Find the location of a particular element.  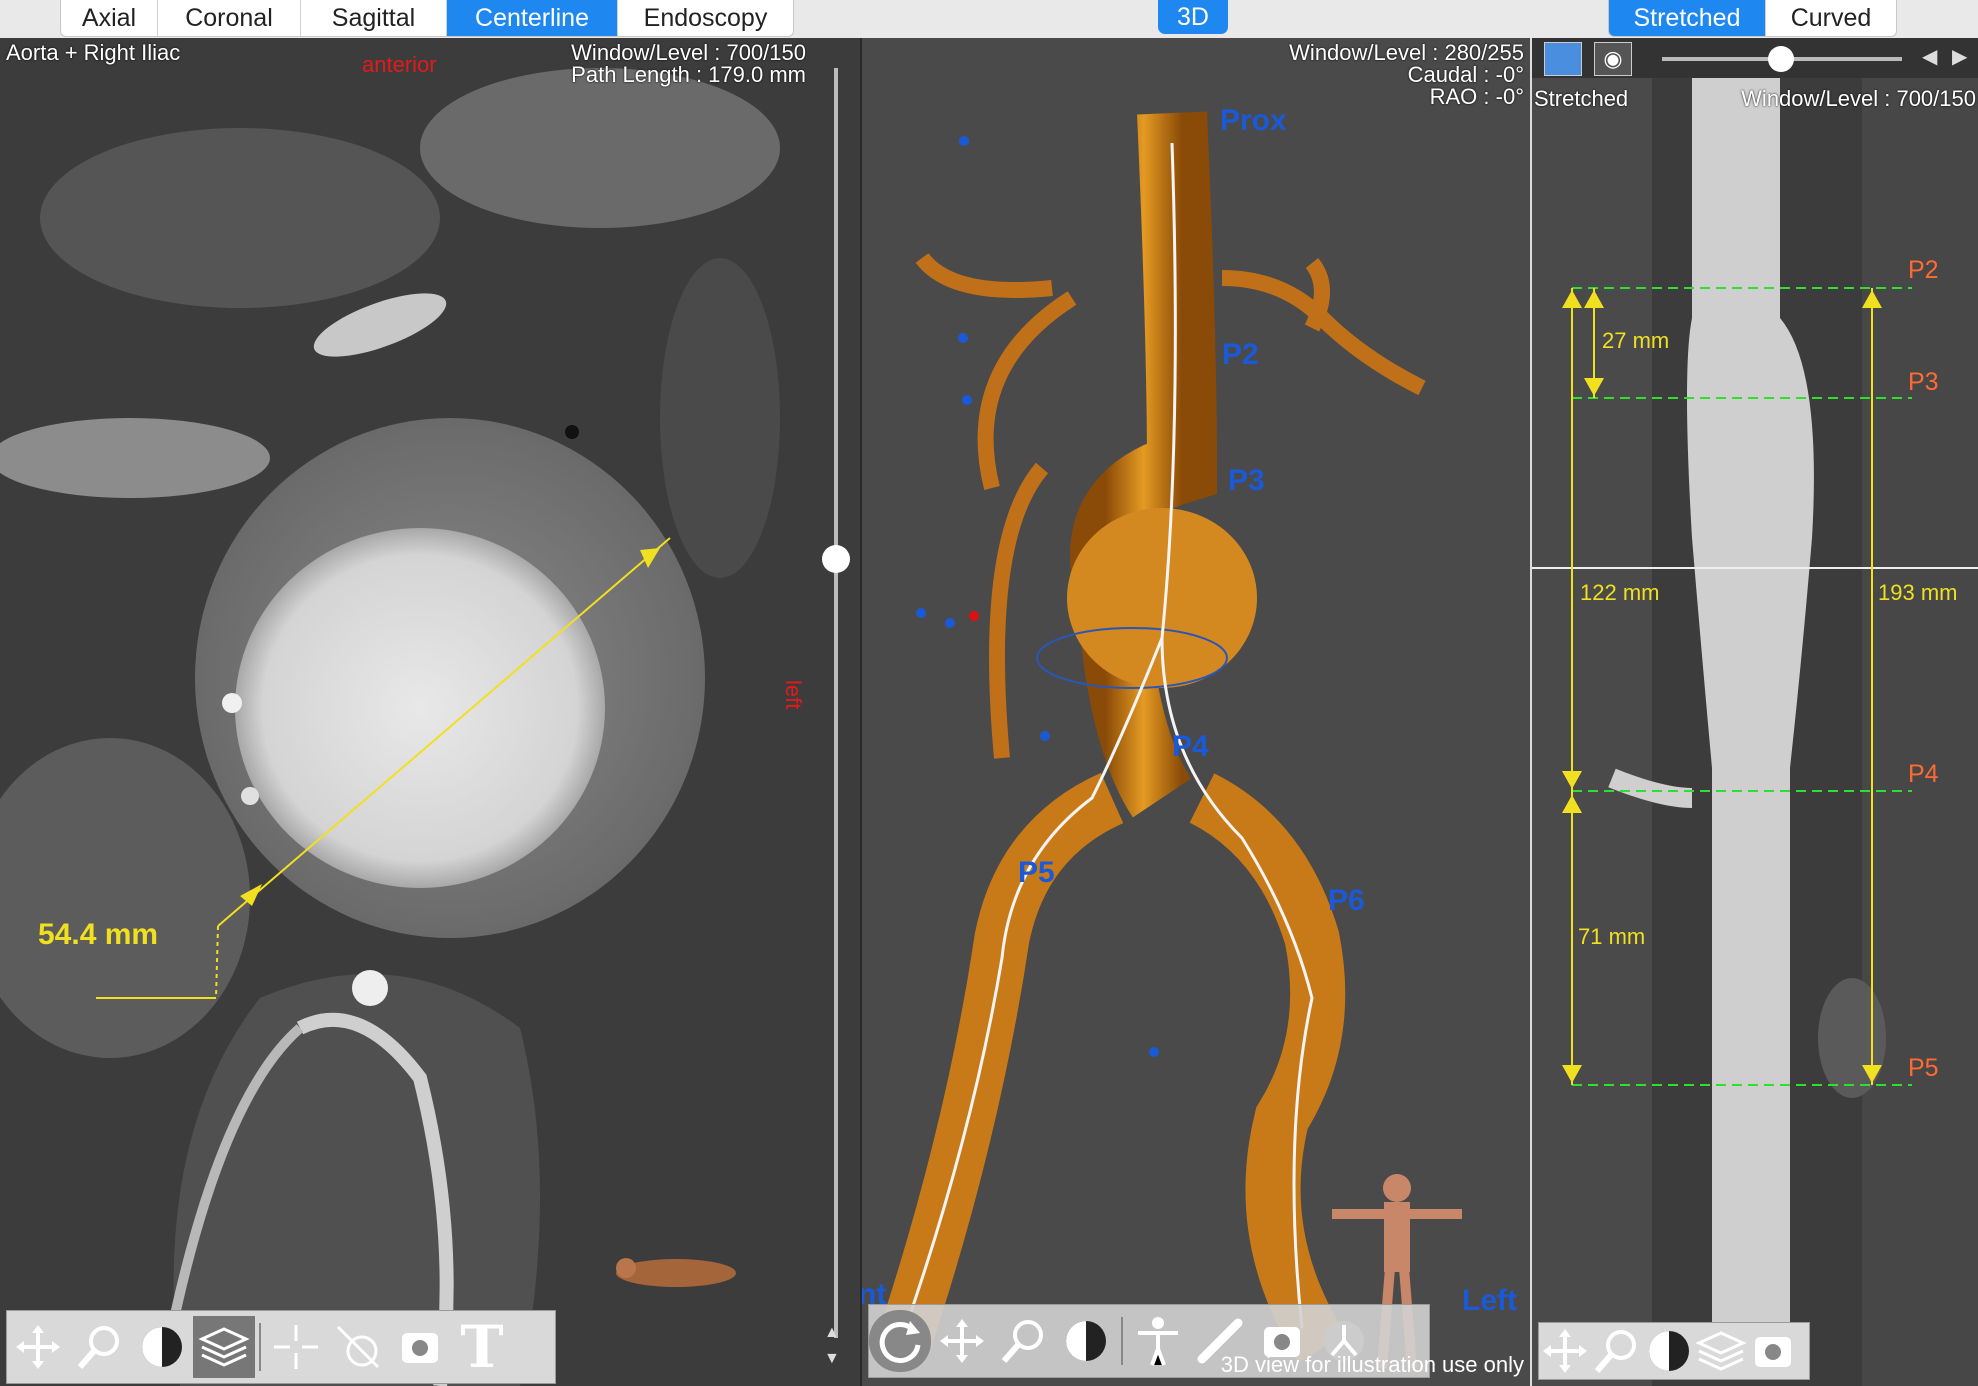

path-length-readout: Path Length : 179.0 mm is located at coordinates (688, 74).